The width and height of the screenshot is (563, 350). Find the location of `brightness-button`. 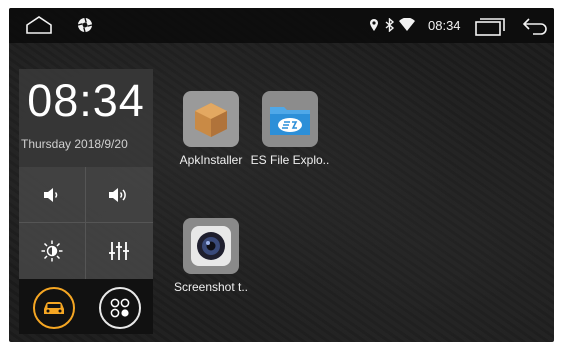

brightness-button is located at coordinates (52, 250).